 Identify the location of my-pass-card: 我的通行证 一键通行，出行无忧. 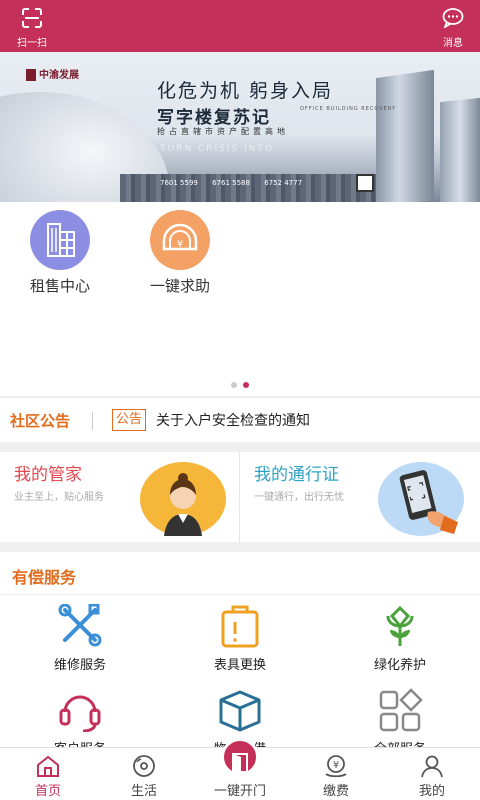
(360, 497).